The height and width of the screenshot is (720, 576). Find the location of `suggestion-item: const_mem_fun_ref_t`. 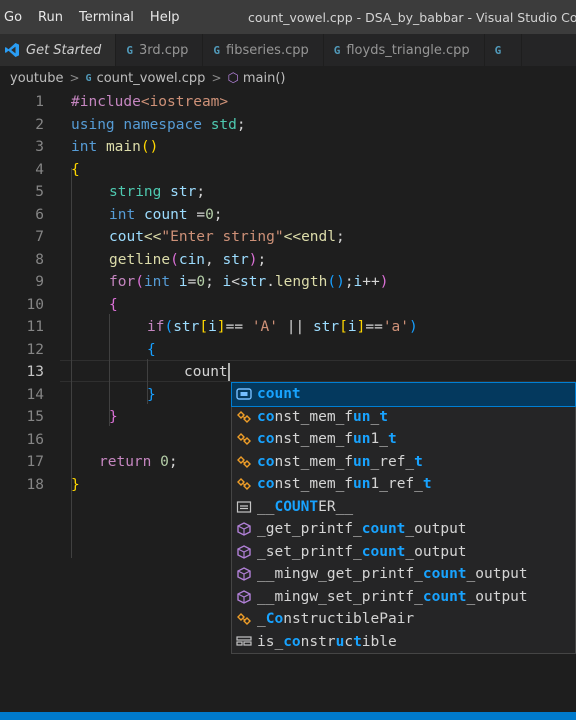

suggestion-item: const_mem_fun_ref_t is located at coordinates (403, 462).